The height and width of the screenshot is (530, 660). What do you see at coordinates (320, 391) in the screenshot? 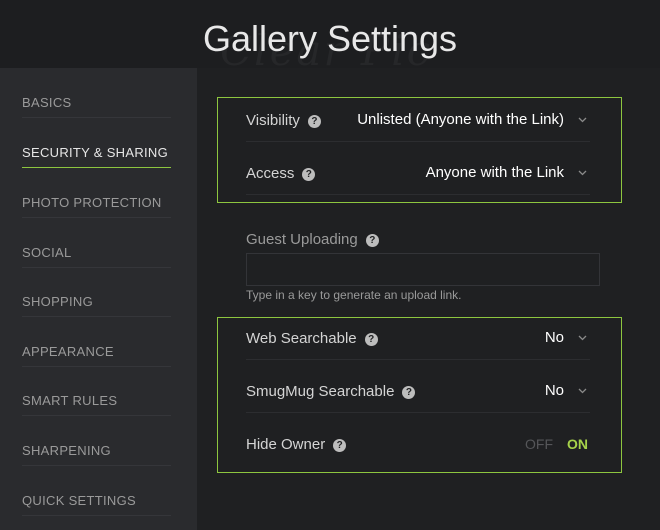
I see `smugmug-searchable-label: SmugMug Searchable` at bounding box center [320, 391].